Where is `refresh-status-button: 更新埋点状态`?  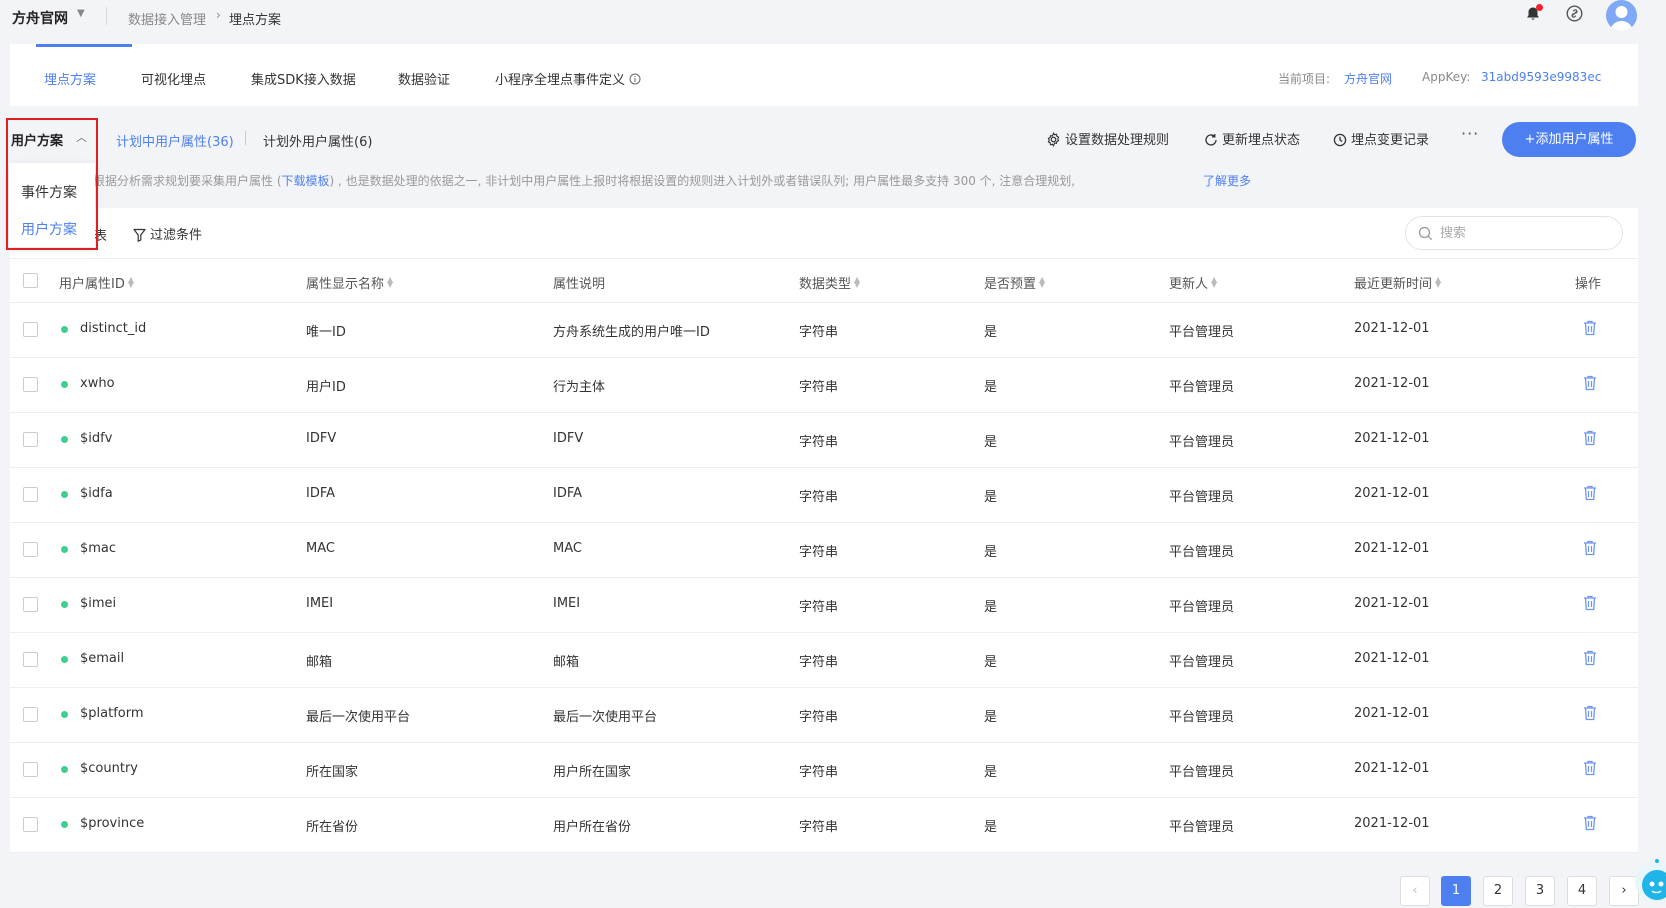
refresh-status-button: 更新埋点状态 is located at coordinates (1252, 138).